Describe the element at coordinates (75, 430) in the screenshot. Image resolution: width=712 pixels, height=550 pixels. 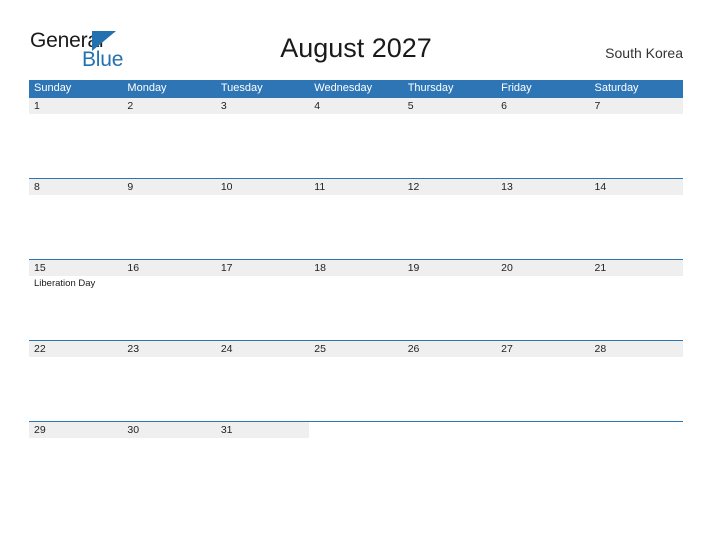
I see `day-number: 29` at that location.